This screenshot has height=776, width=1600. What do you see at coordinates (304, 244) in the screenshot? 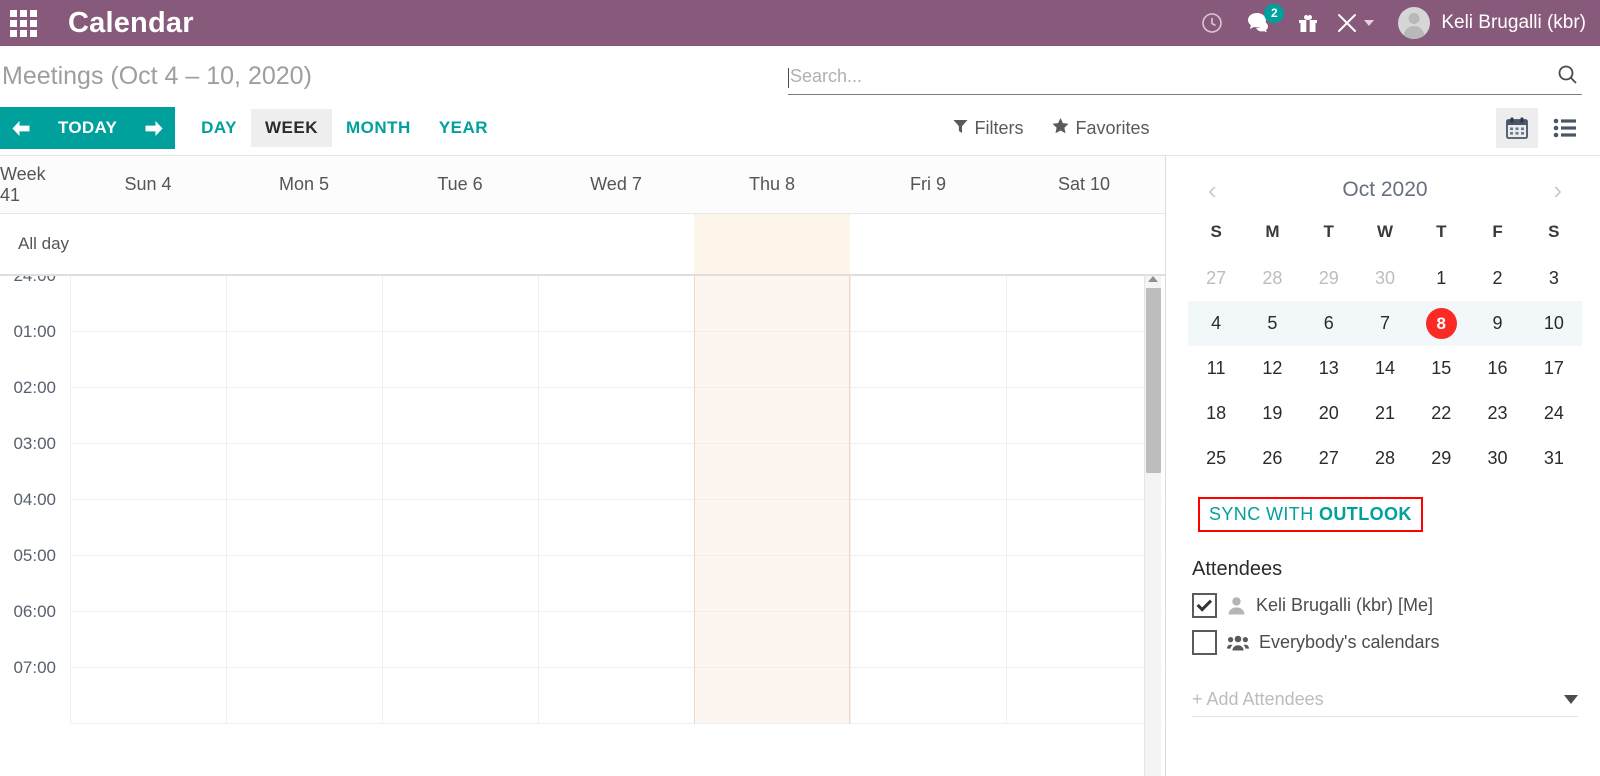
I see `all-day-cell-mon` at bounding box center [304, 244].